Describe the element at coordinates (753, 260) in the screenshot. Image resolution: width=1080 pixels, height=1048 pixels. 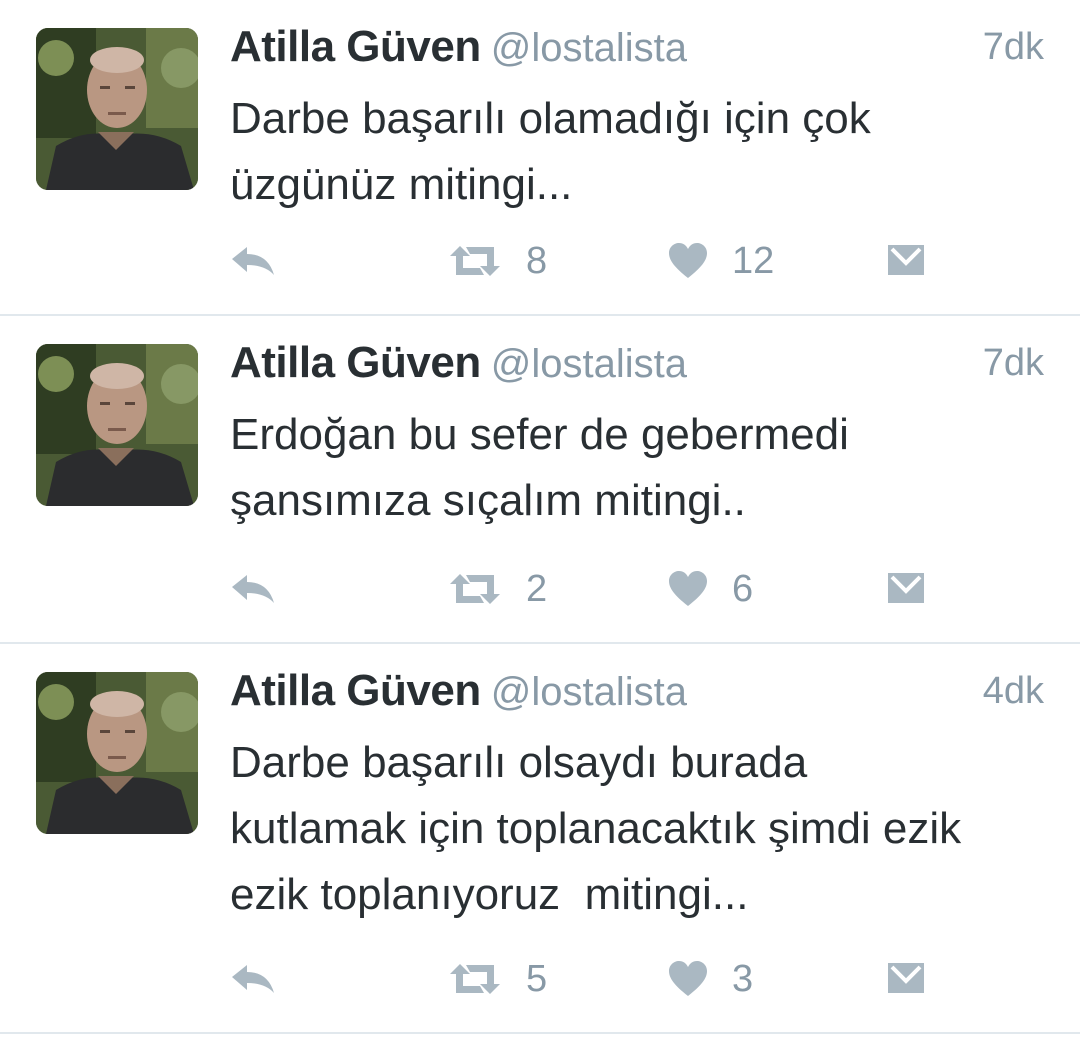
I see `like-count: 12` at that location.